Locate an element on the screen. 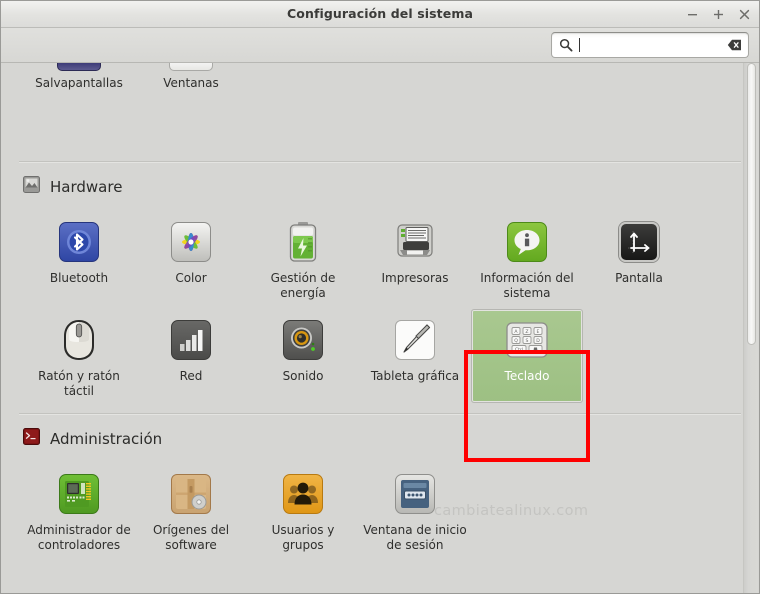  settings-item-keyboard: A Z E Q S D Ctrl Teclado is located at coordinates (527, 356).